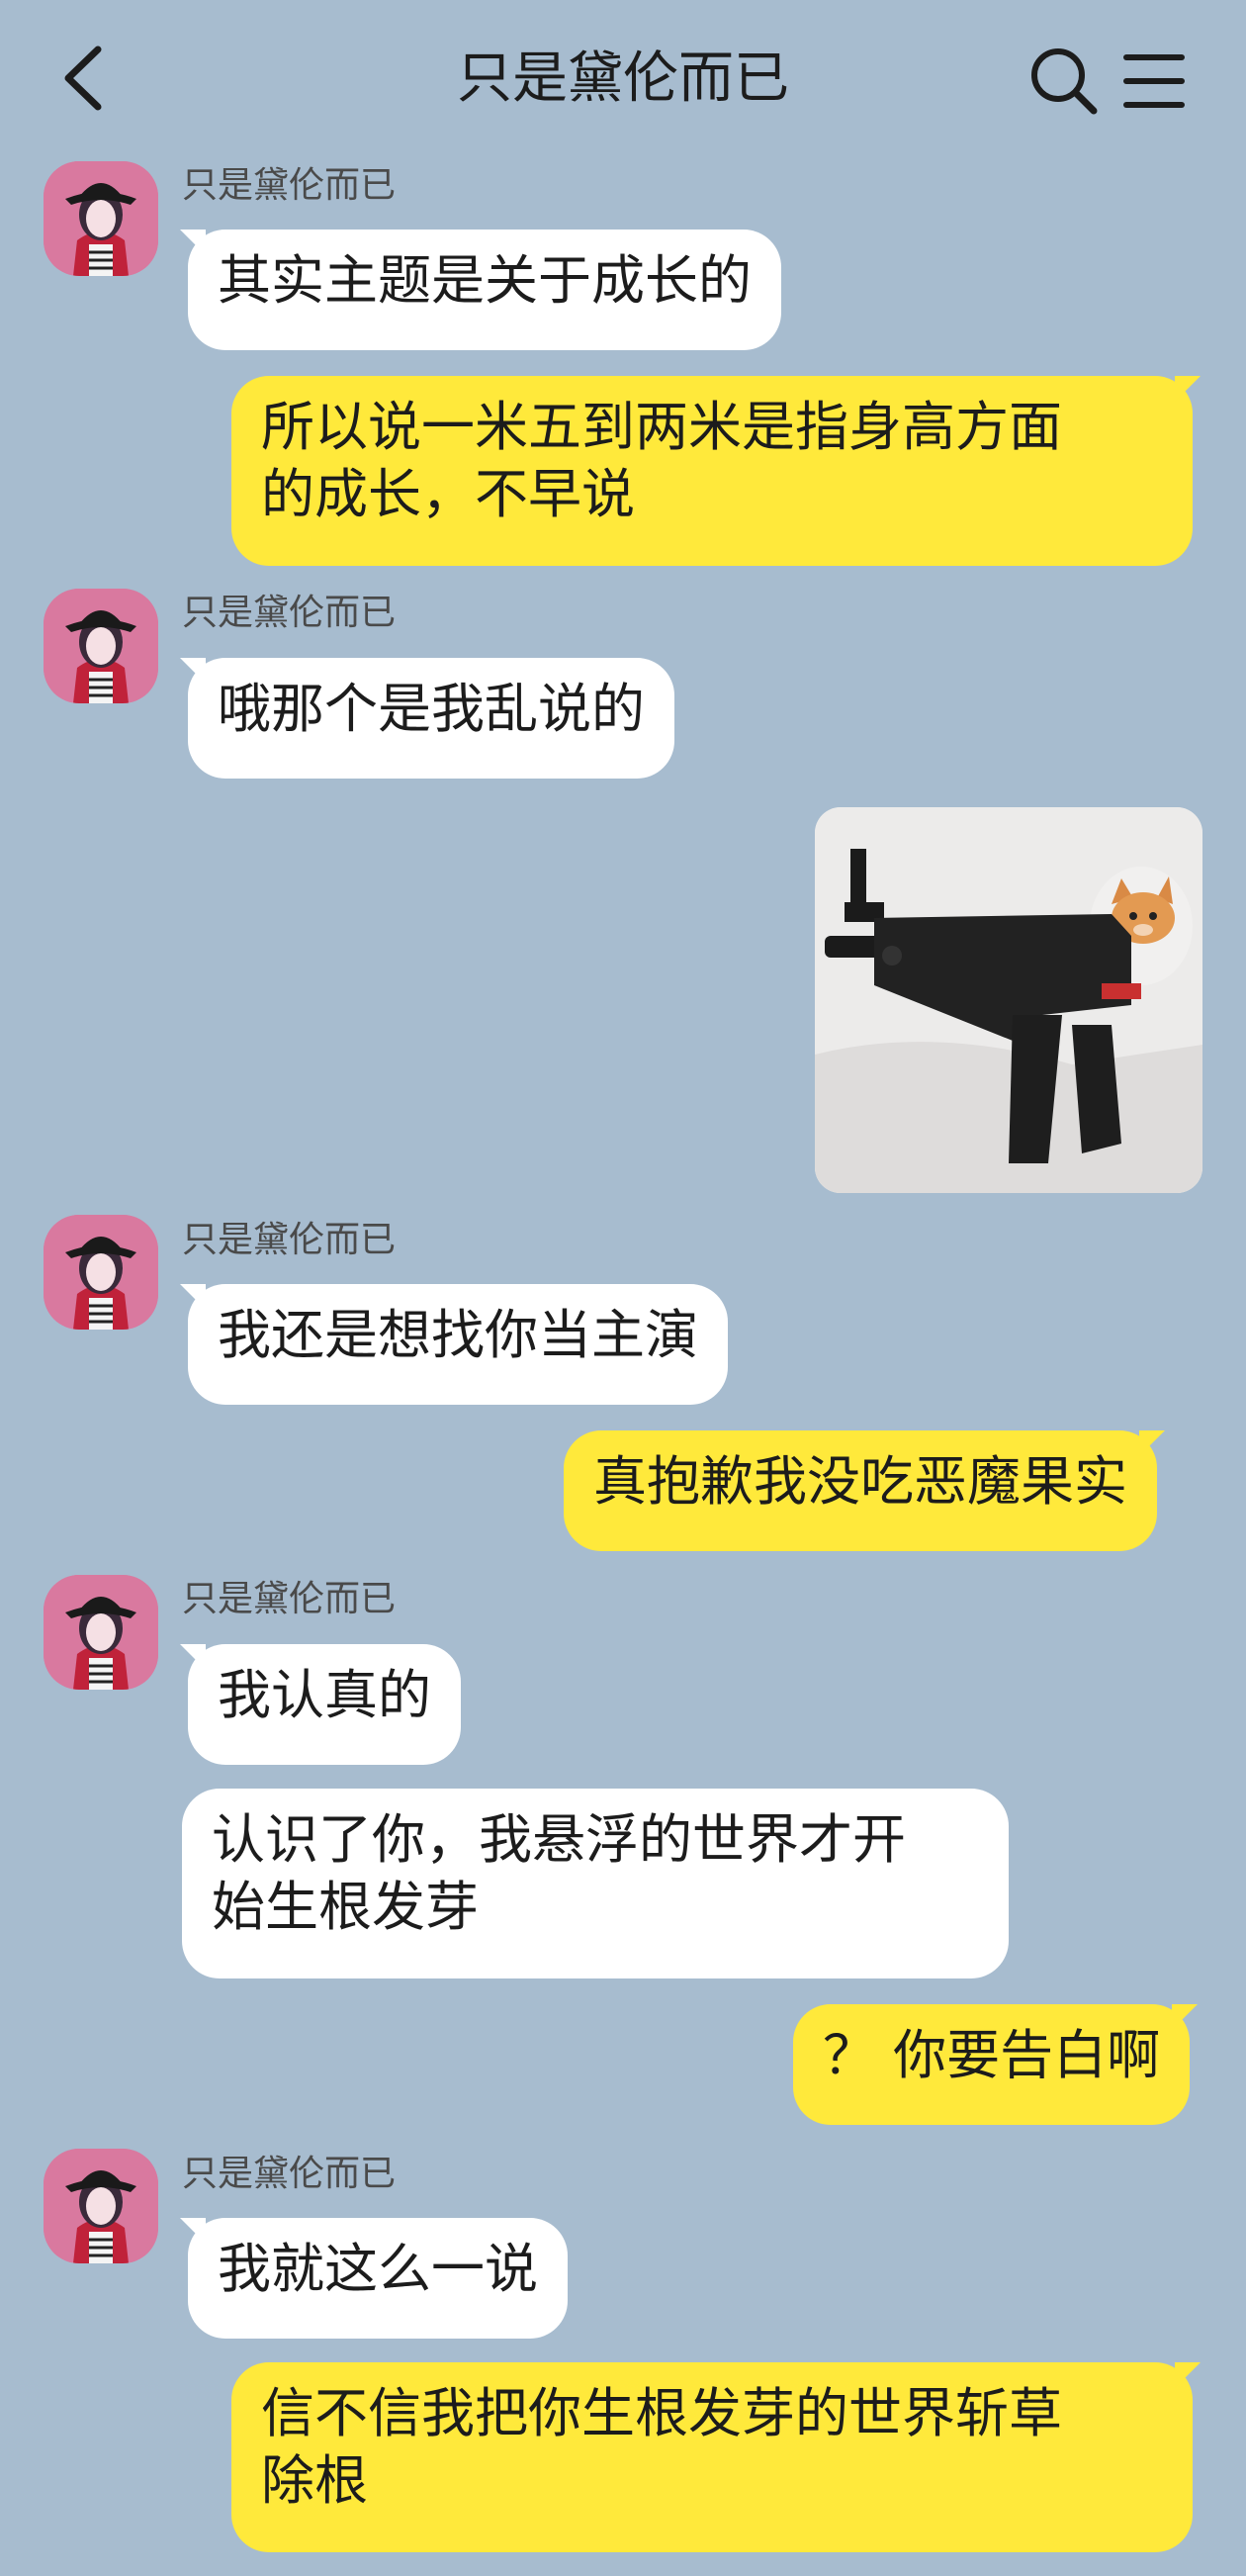  I want to click on incoming-message: 我还是想找你当主演, so click(454, 1345).